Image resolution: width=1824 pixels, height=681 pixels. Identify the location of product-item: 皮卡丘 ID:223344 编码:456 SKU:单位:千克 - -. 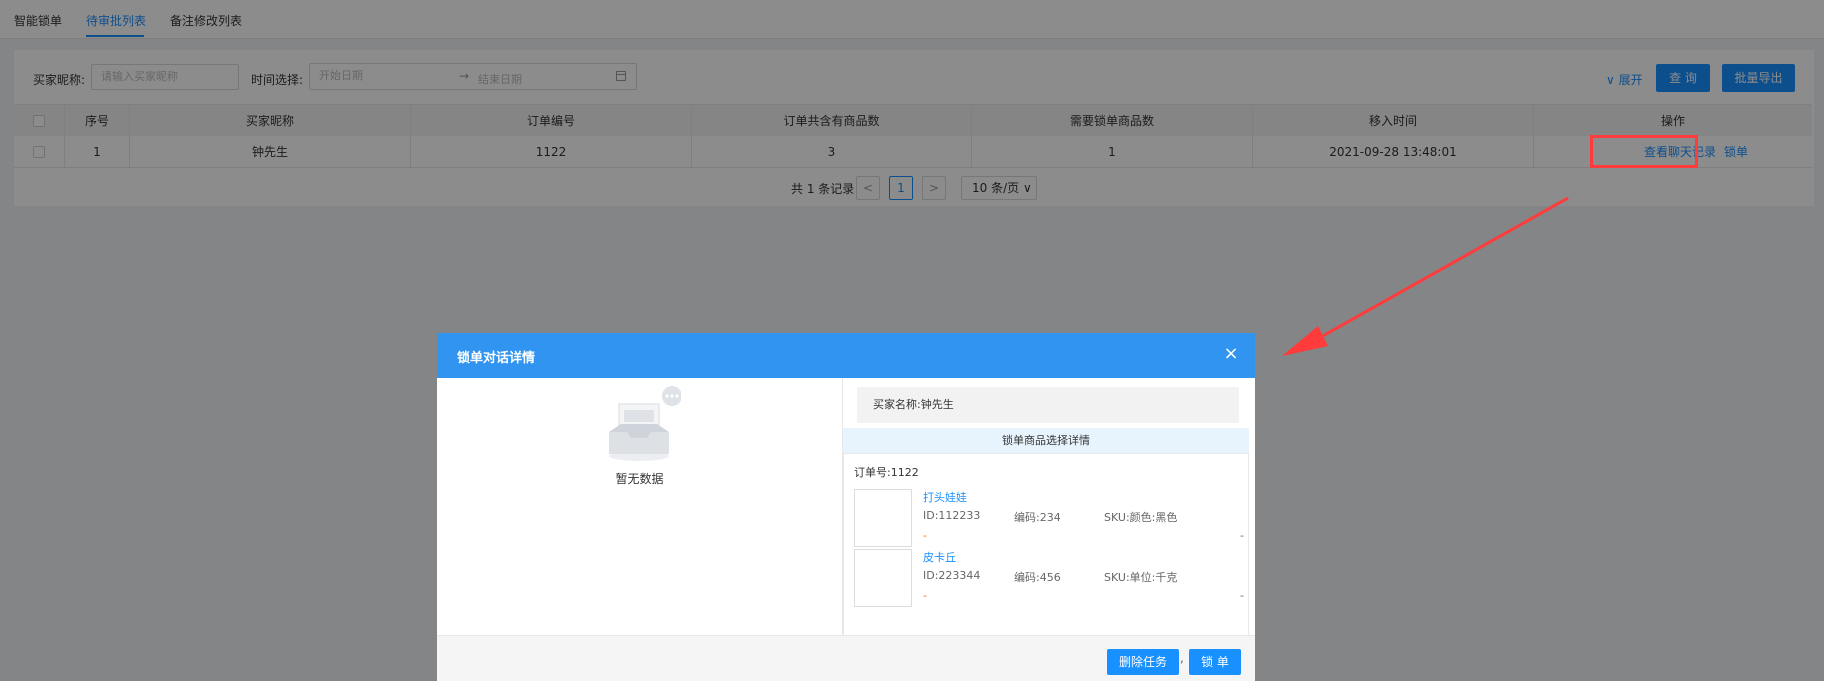
(1049, 580).